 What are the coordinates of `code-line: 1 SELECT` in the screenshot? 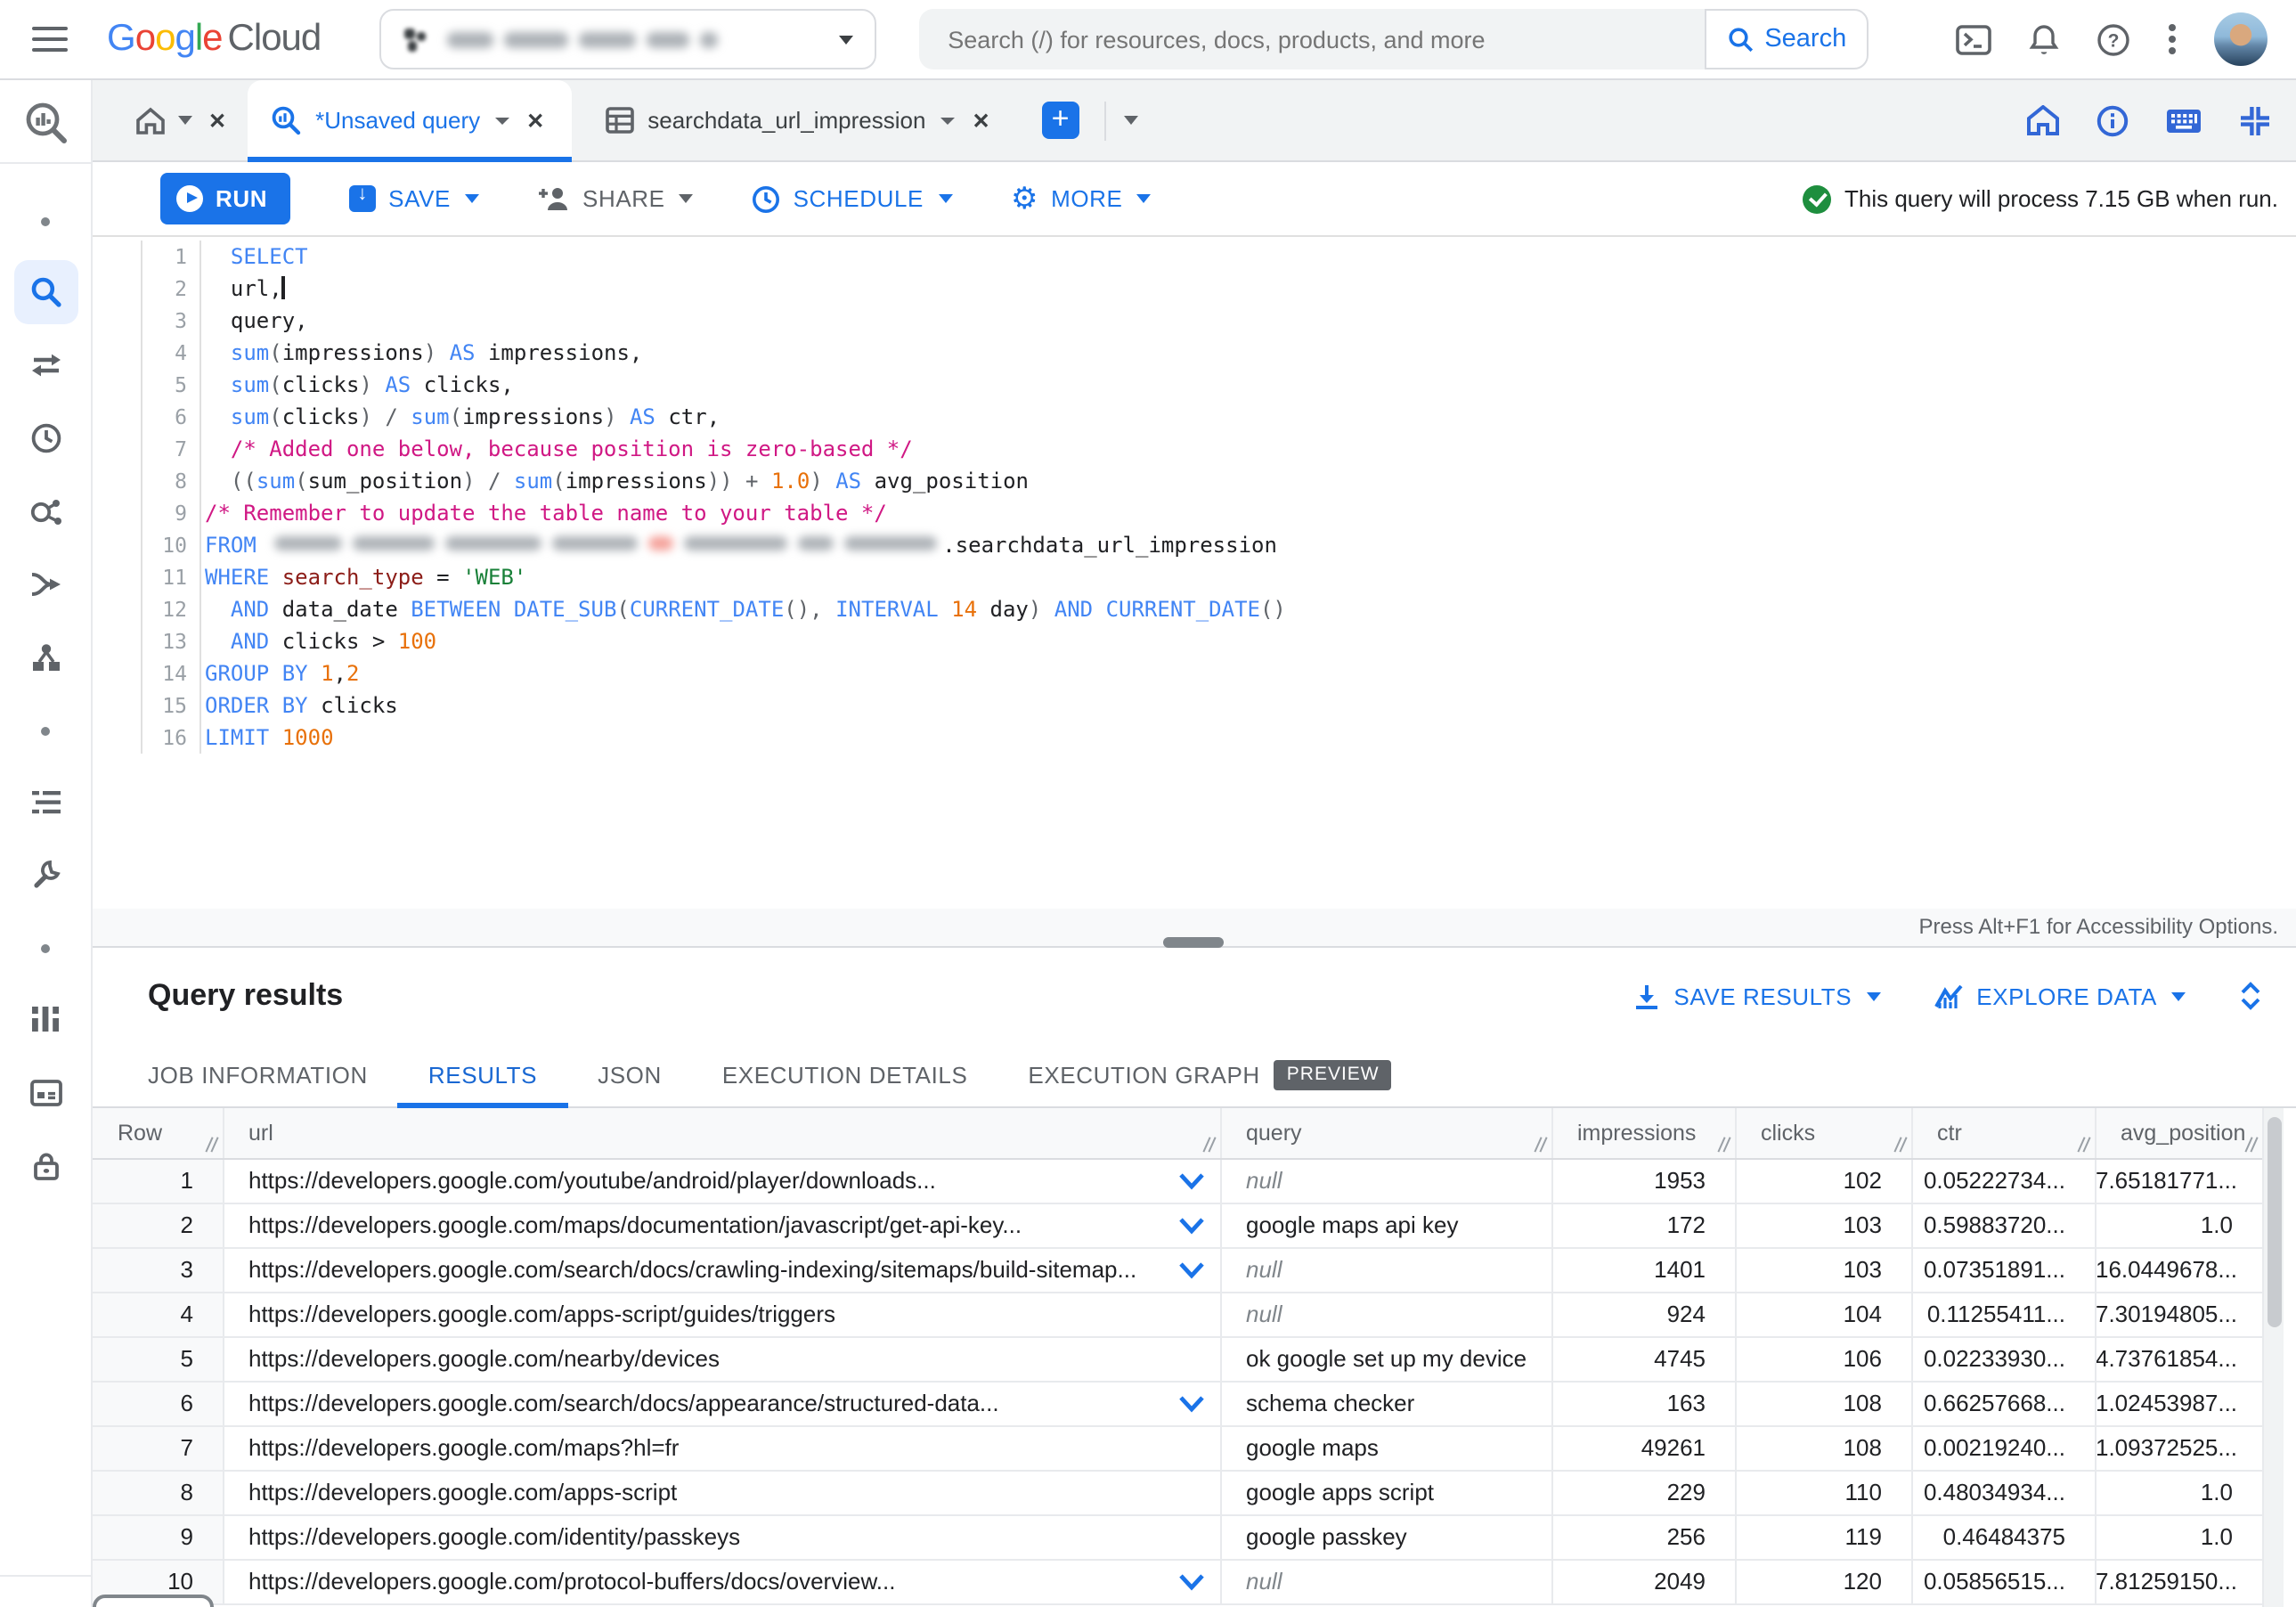 It's located at (714, 257).